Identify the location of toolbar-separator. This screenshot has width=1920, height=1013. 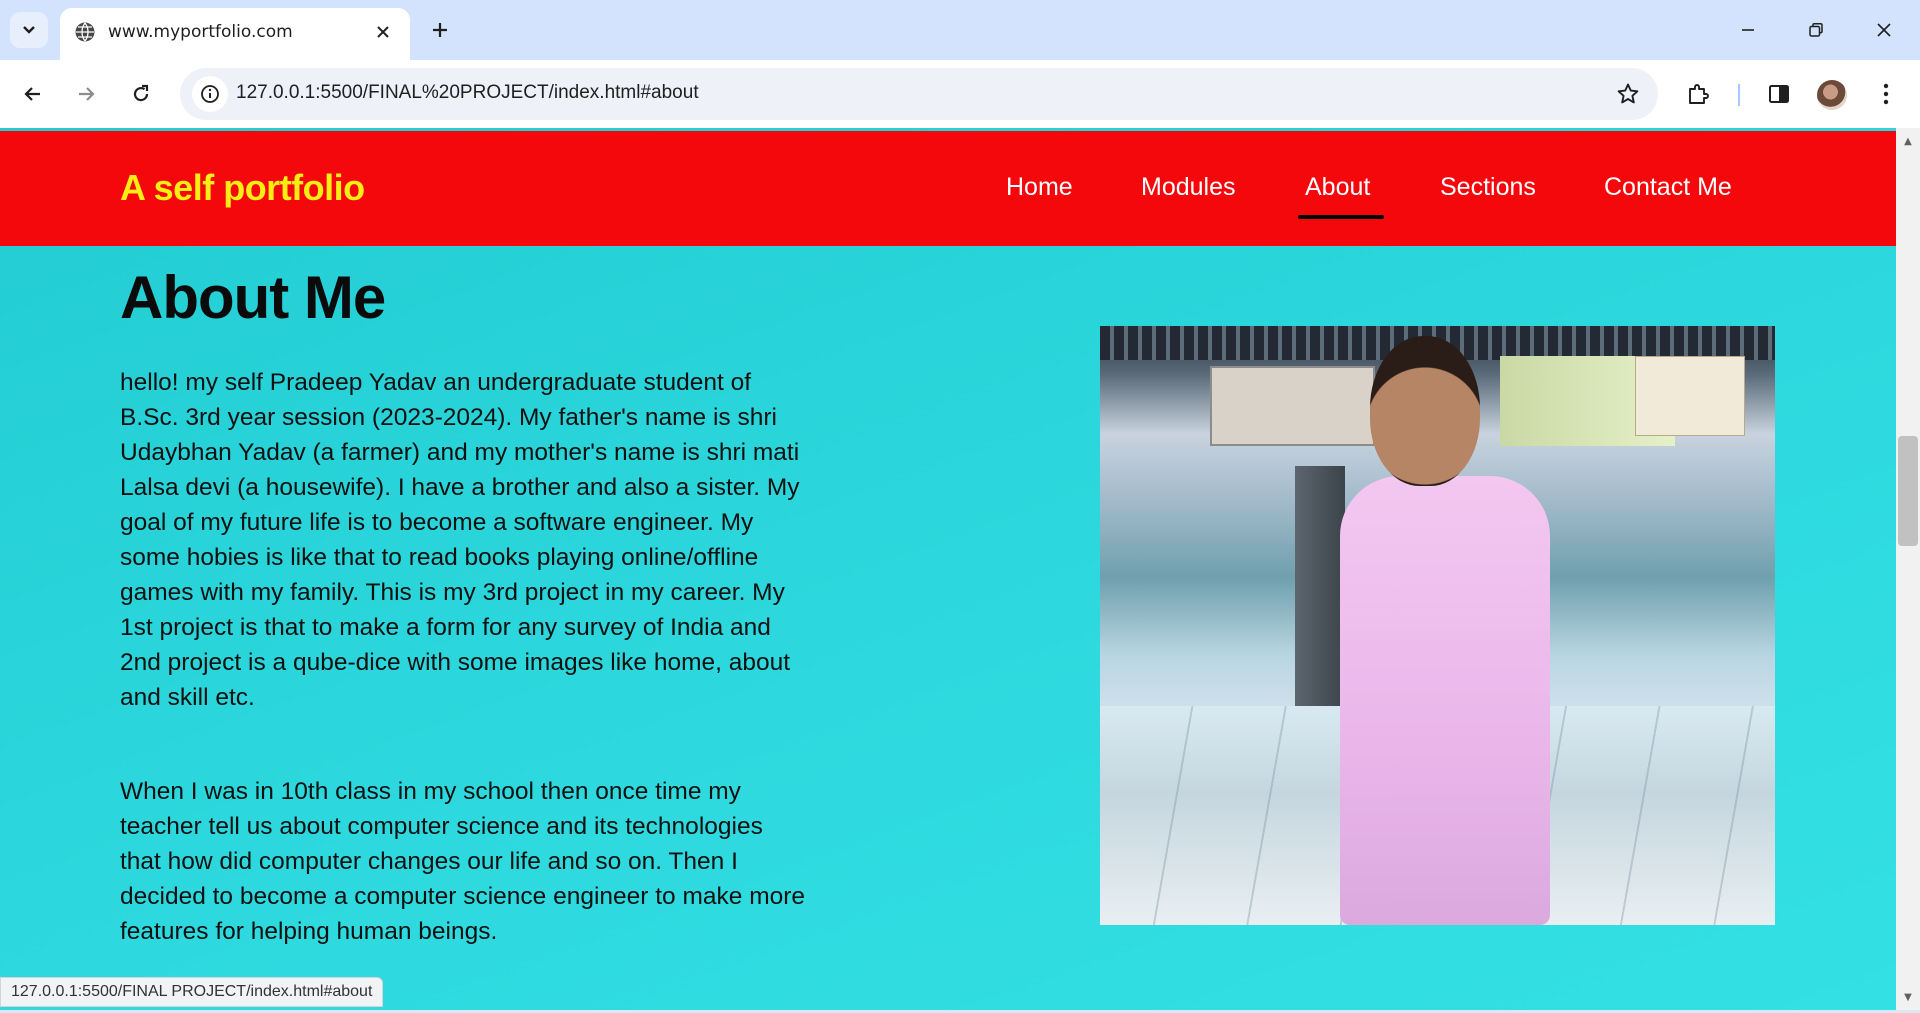
(1739, 95).